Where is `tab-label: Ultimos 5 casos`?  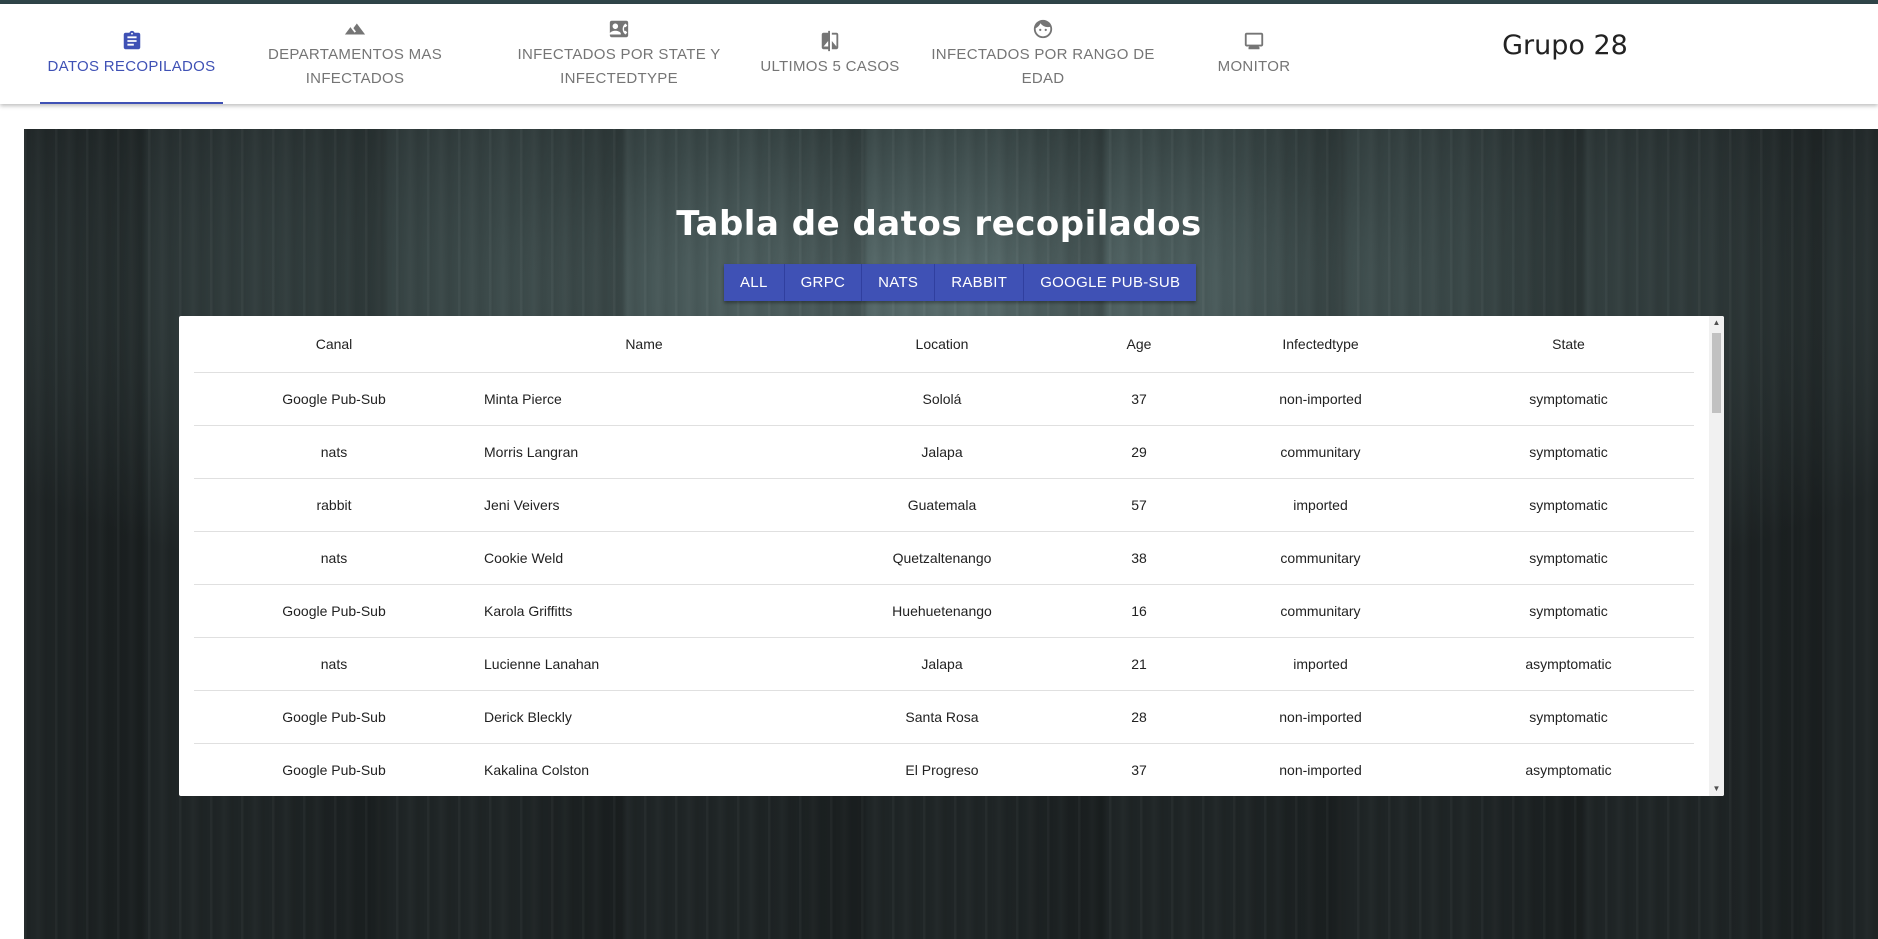 tab-label: Ultimos 5 casos is located at coordinates (830, 66).